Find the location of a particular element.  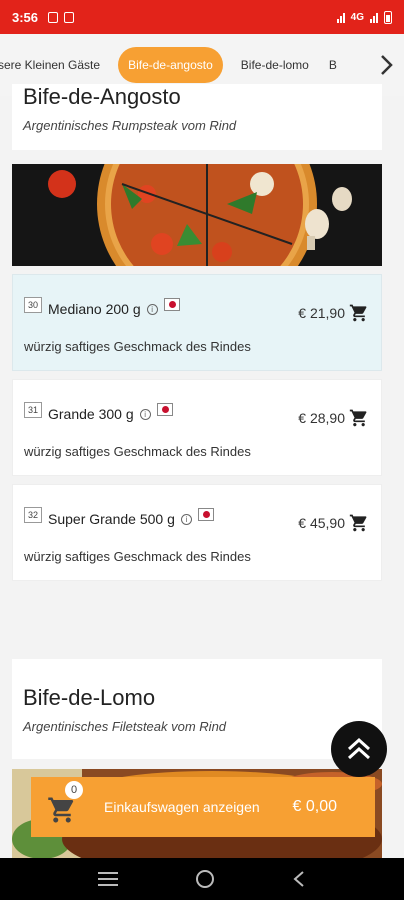

tab-next: B is located at coordinates (333, 65).